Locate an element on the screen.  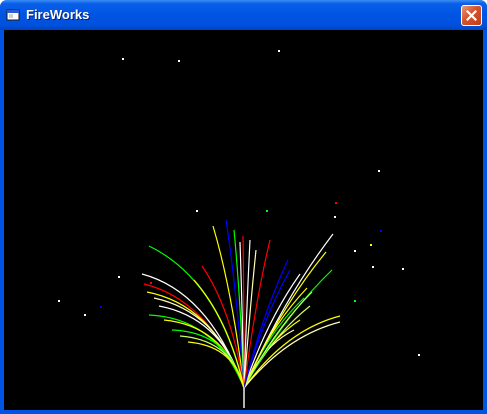
close-button is located at coordinates (471, 15).